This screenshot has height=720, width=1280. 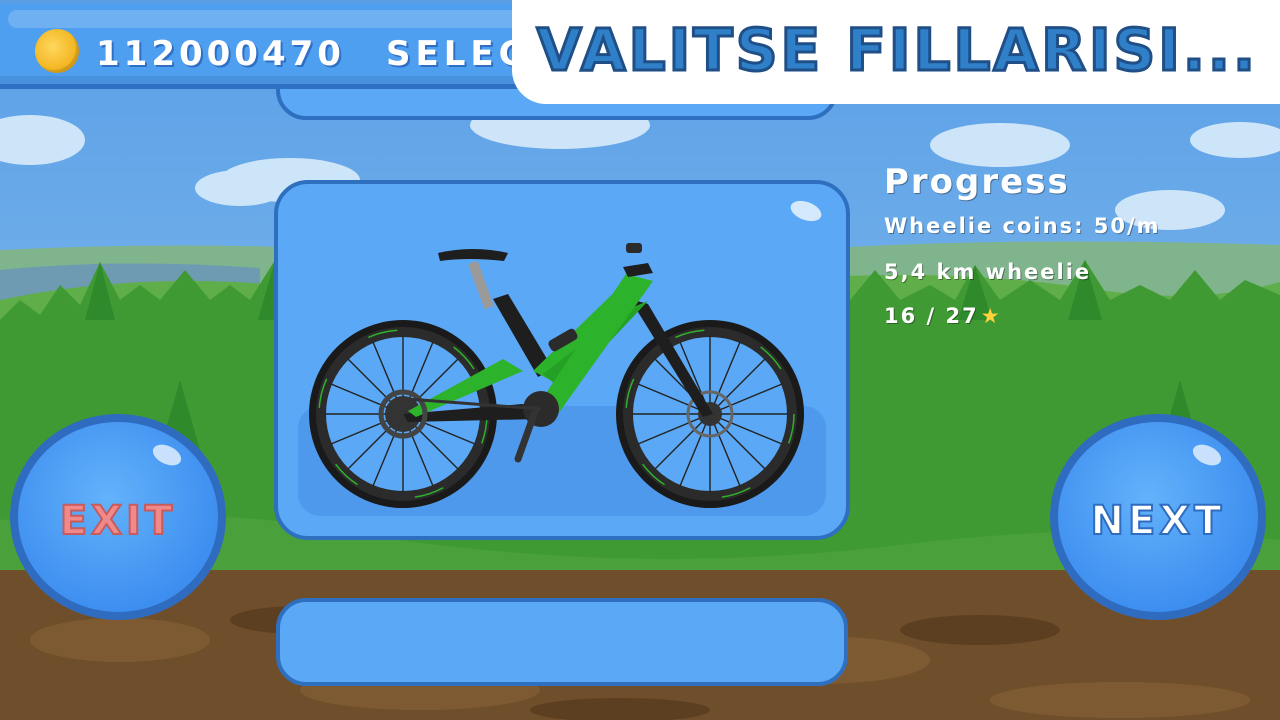 I want to click on star-icon: ★, so click(x=991, y=316).